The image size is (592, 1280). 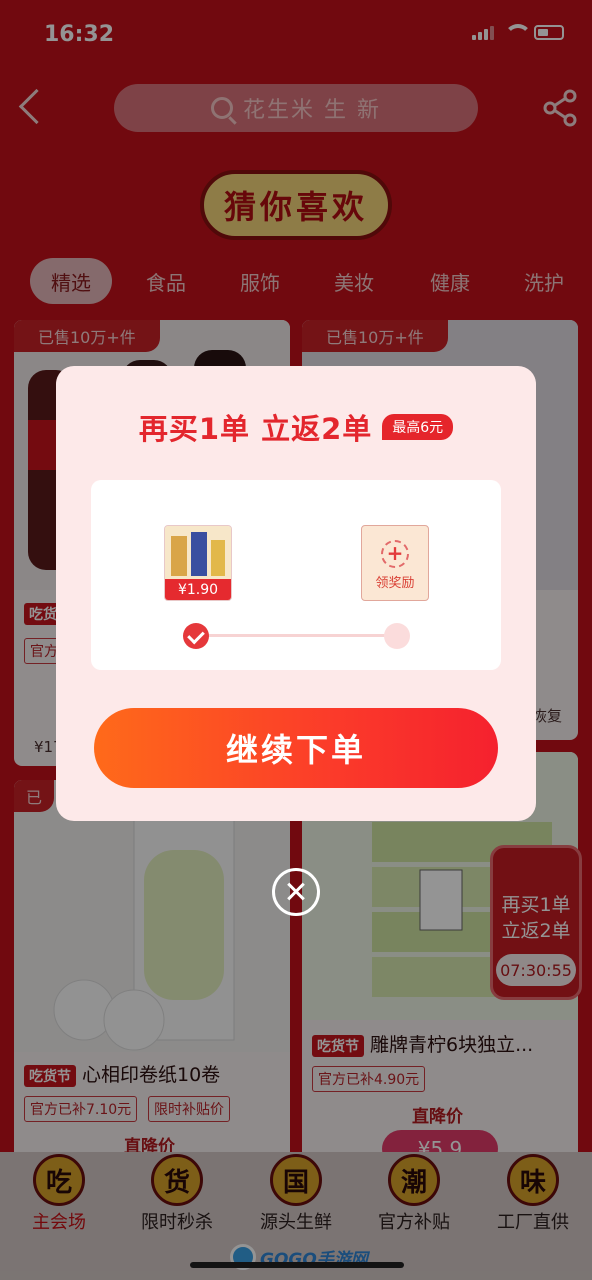 What do you see at coordinates (296, 892) in the screenshot?
I see `close-icon` at bounding box center [296, 892].